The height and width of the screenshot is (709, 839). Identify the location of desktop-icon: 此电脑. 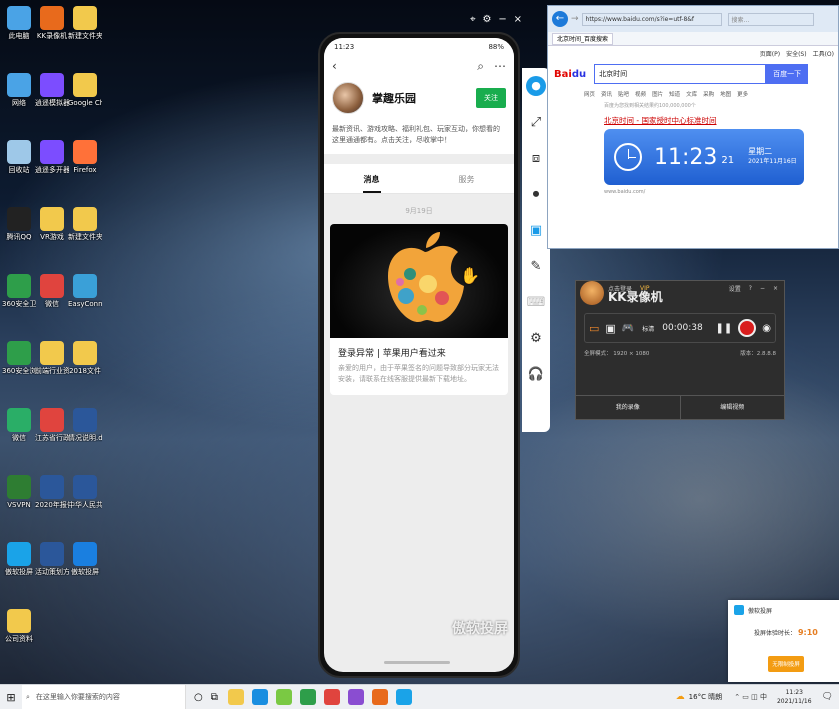
(19, 23).